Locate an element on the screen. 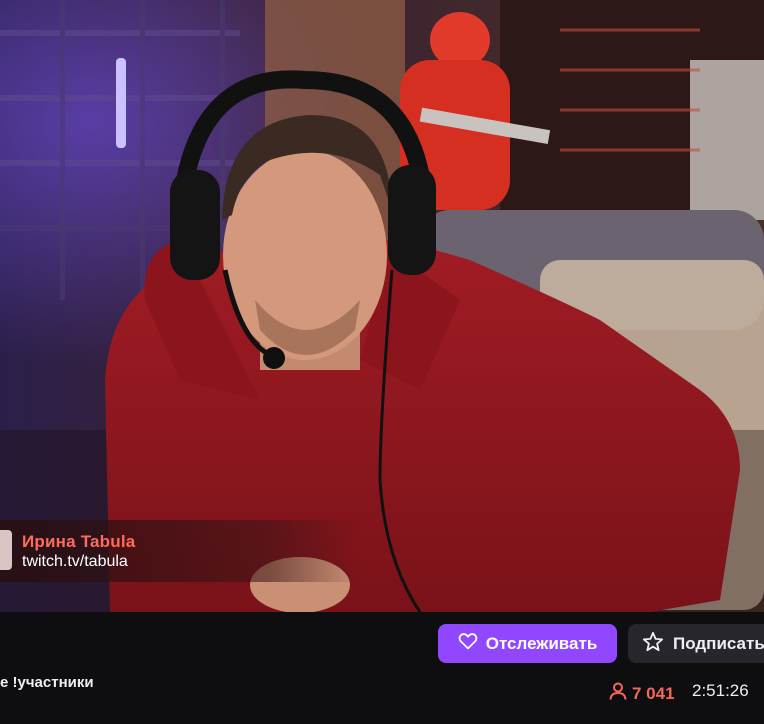 This screenshot has height=724, width=764. follow-button: Отслеживать is located at coordinates (527, 643).